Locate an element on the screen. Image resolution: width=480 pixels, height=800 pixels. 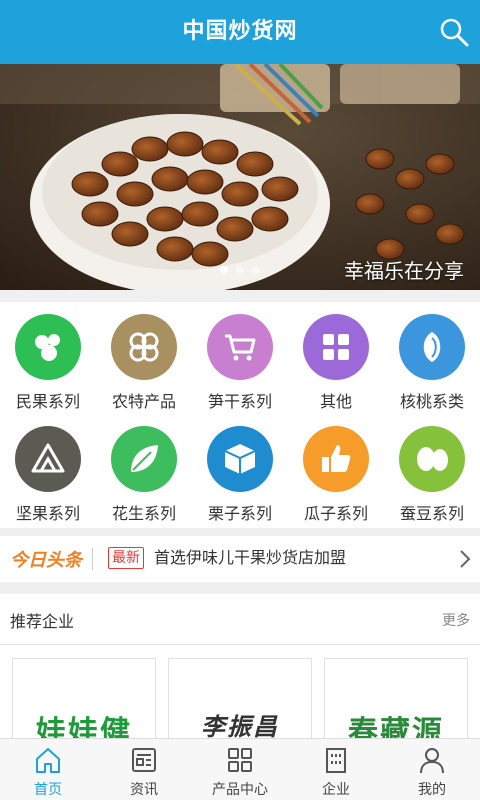
thumbs-up-icon is located at coordinates (336, 459).